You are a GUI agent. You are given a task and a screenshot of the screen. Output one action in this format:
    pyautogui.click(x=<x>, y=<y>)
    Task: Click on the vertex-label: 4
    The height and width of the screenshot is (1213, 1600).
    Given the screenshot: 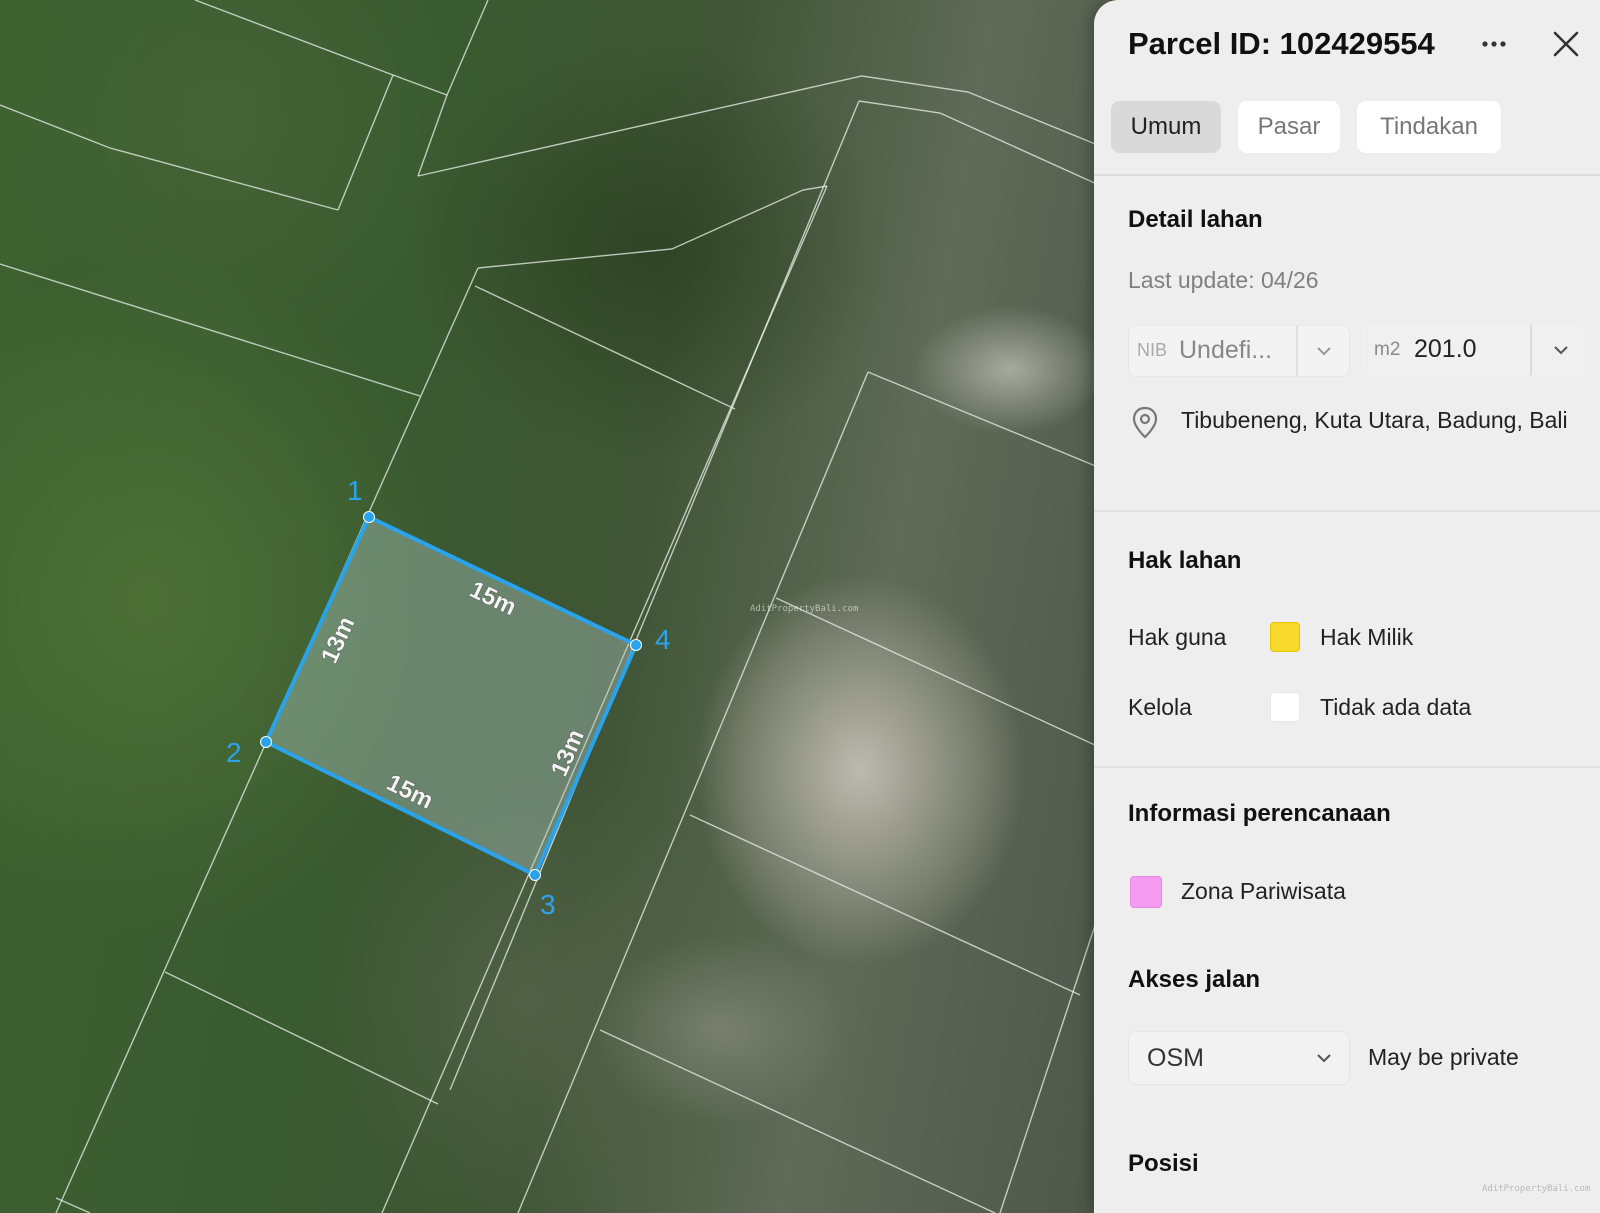 What is the action you would take?
    pyautogui.click(x=663, y=639)
    